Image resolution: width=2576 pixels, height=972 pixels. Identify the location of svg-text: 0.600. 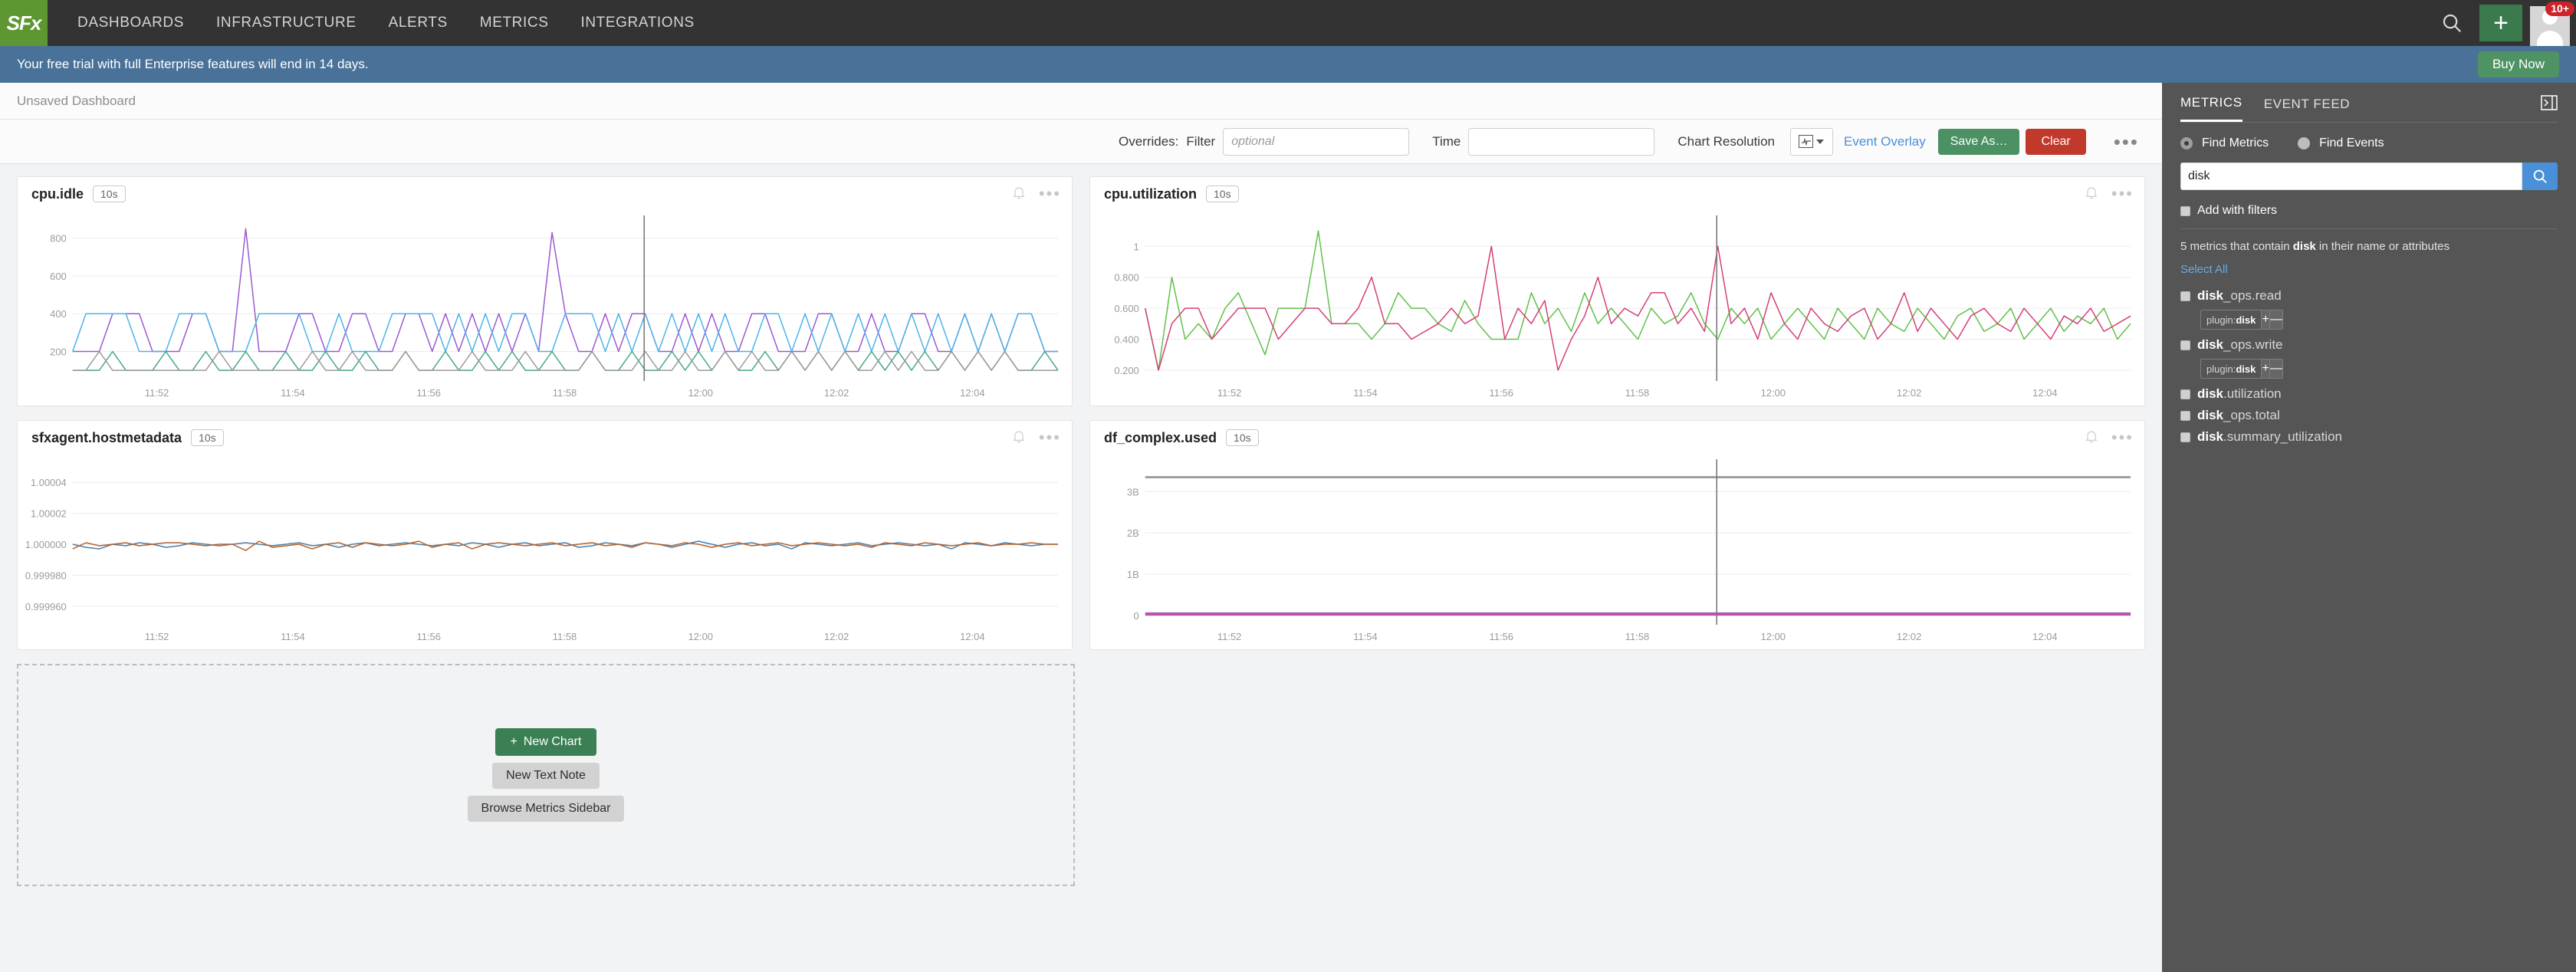
(1126, 308).